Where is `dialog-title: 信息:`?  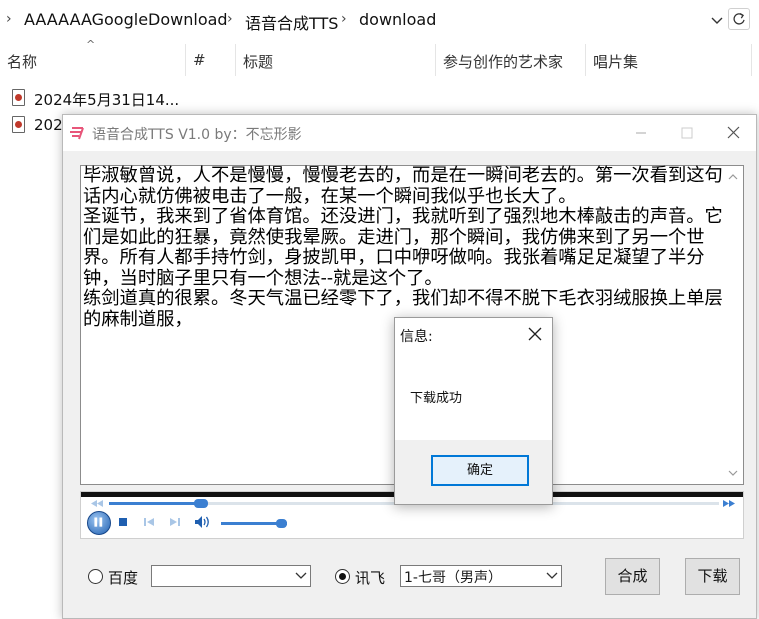 dialog-title: 信息: is located at coordinates (416, 337).